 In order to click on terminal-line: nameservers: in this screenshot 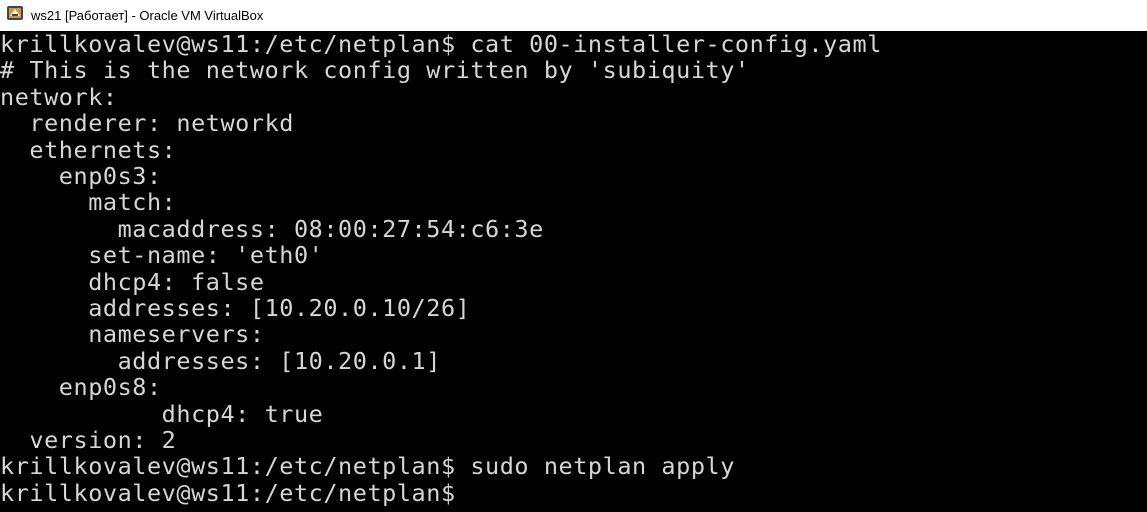, I will do `click(132, 334)`.